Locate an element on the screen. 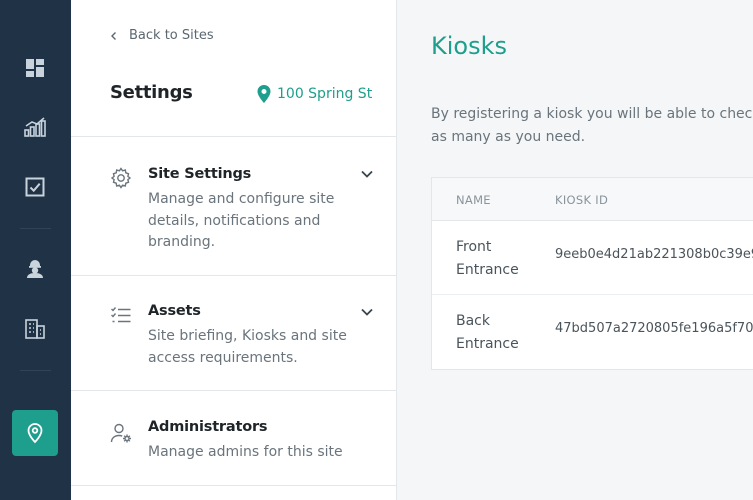  nav-sites is located at coordinates (35, 433).